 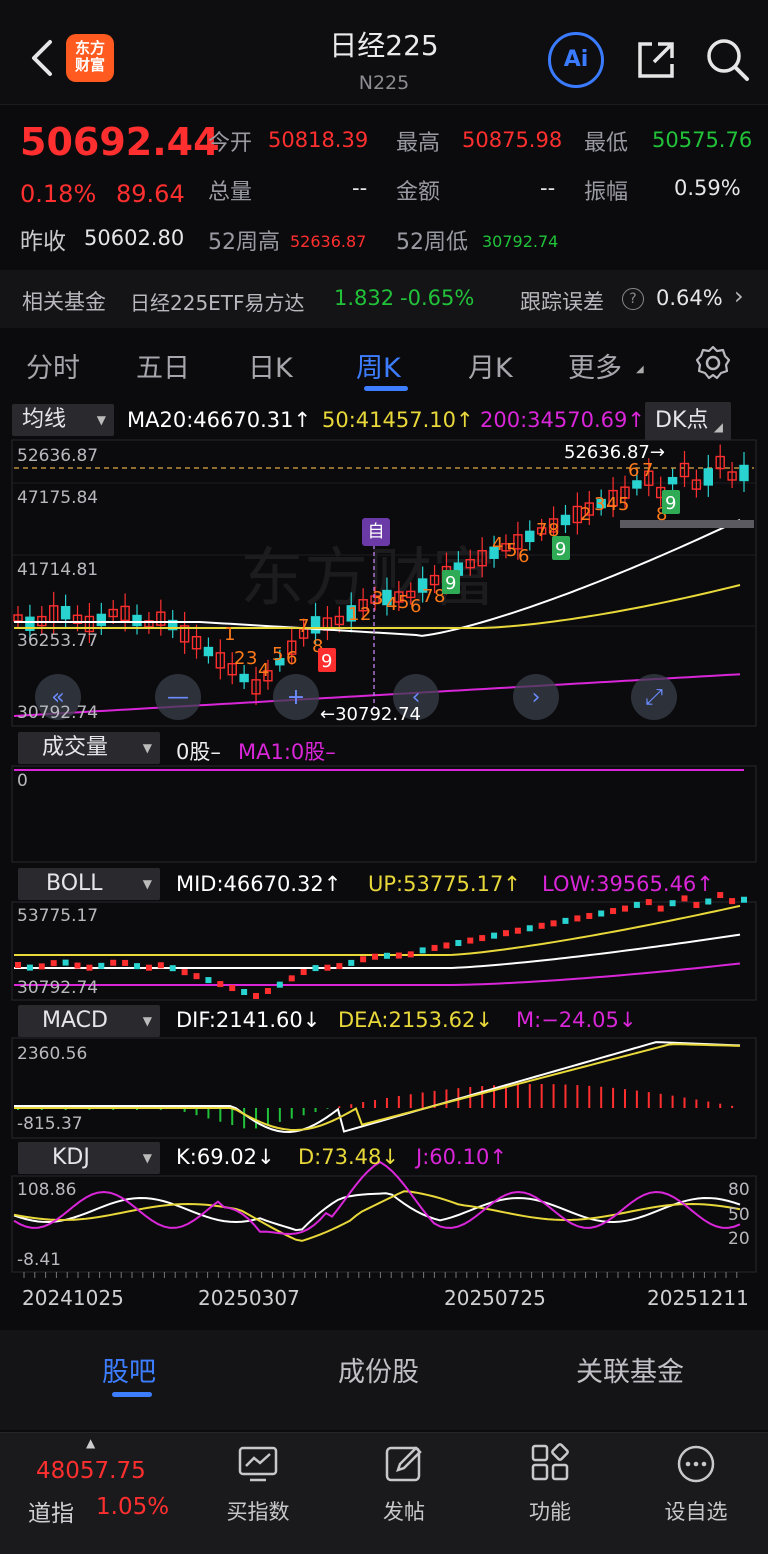 What do you see at coordinates (630, 1369) in the screenshot?
I see `tab-related-funds: 关联基金` at bounding box center [630, 1369].